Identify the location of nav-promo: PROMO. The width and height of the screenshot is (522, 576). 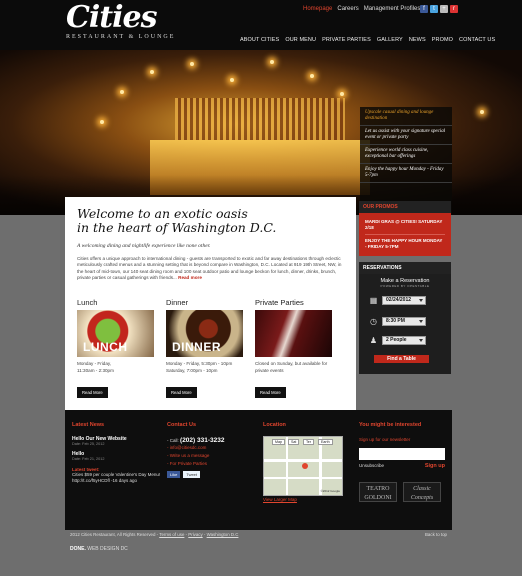
(442, 40).